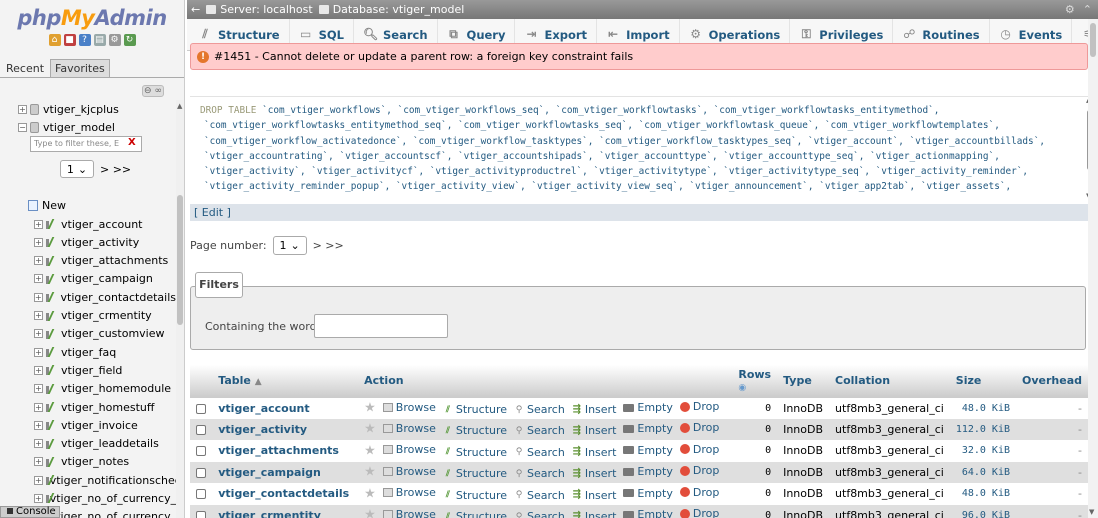 The height and width of the screenshot is (518, 1098). What do you see at coordinates (195, 9) in the screenshot?
I see `back-arrow-icon: ←` at bounding box center [195, 9].